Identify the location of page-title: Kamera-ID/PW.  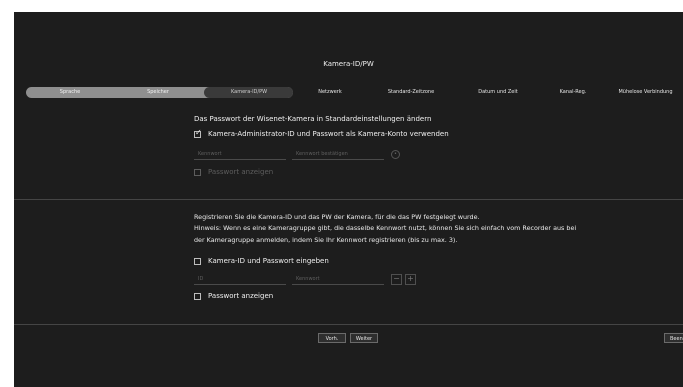
(348, 64).